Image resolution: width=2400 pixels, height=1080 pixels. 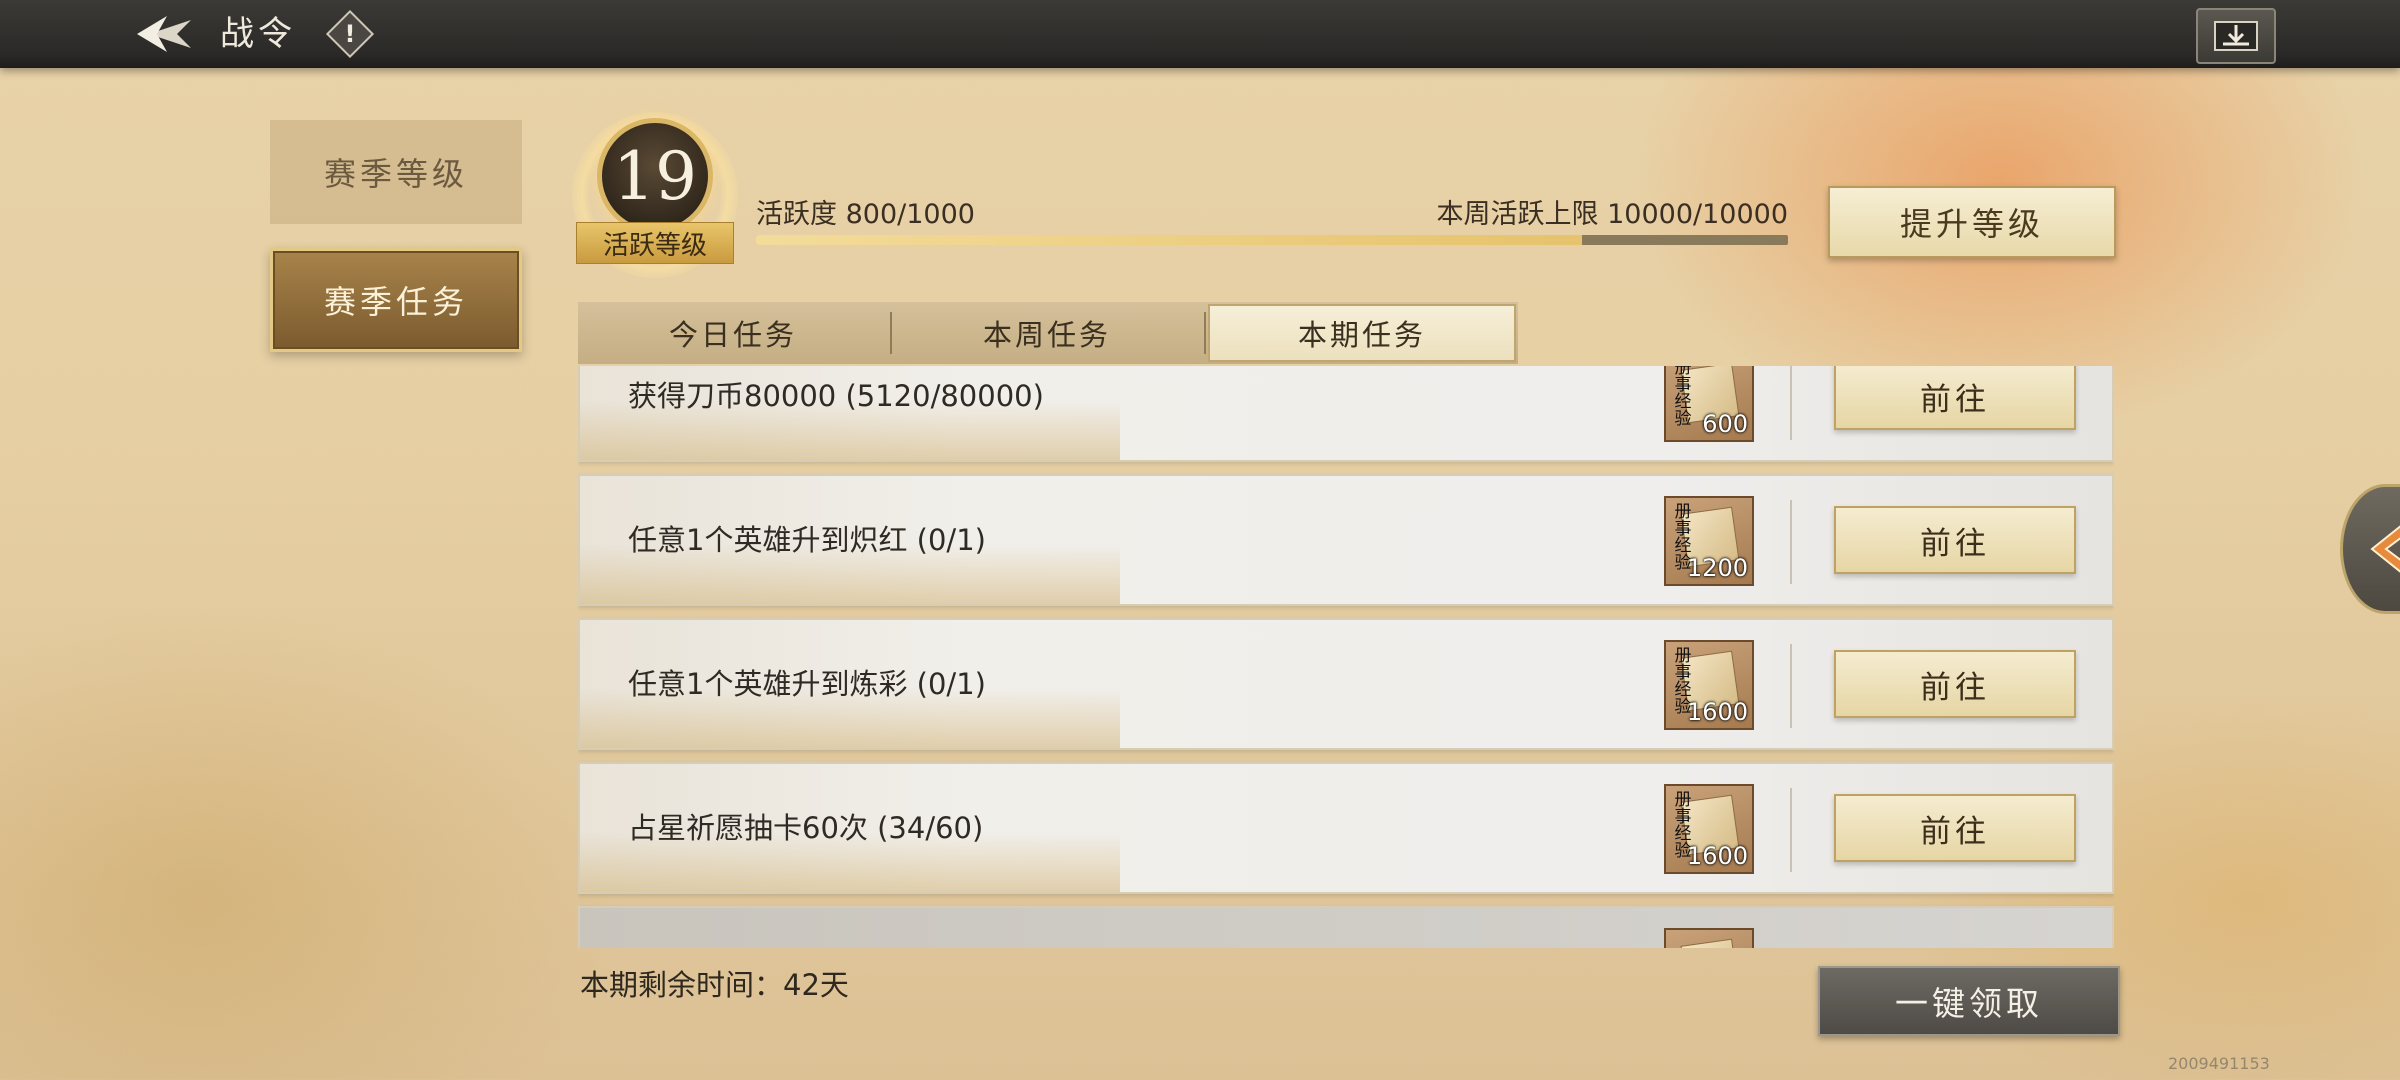 What do you see at coordinates (396, 300) in the screenshot?
I see `sidebar-item-season-tasks: 赛季任务` at bounding box center [396, 300].